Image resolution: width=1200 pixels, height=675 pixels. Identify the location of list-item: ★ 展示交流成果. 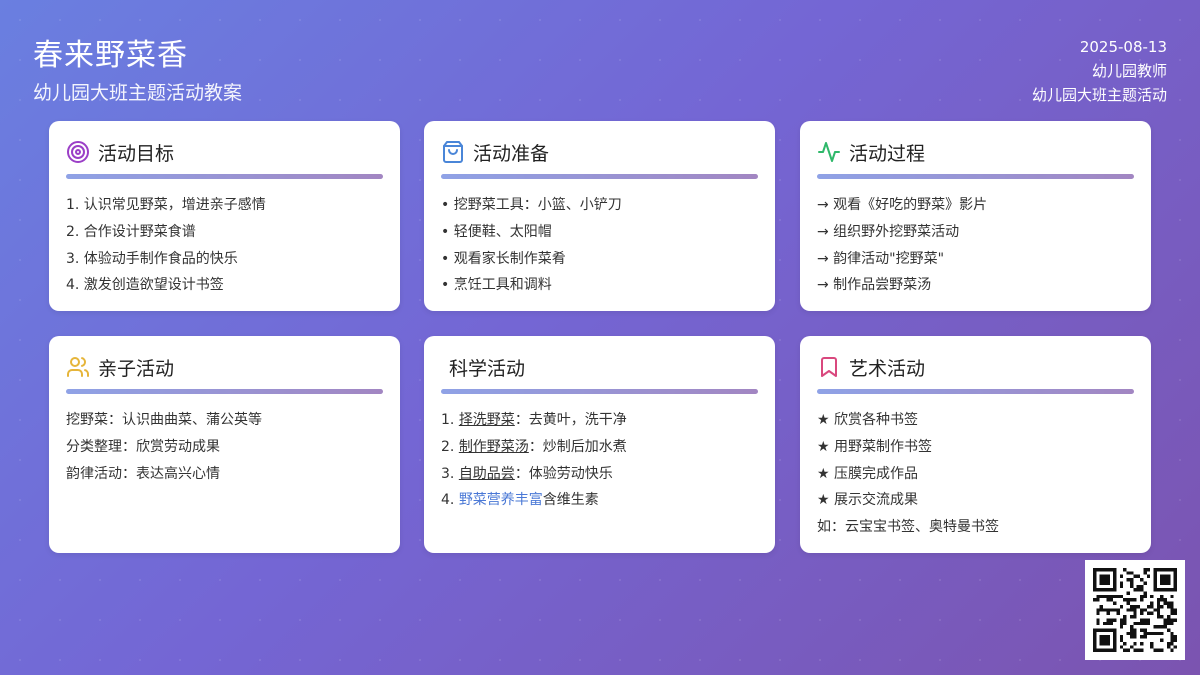
(868, 500).